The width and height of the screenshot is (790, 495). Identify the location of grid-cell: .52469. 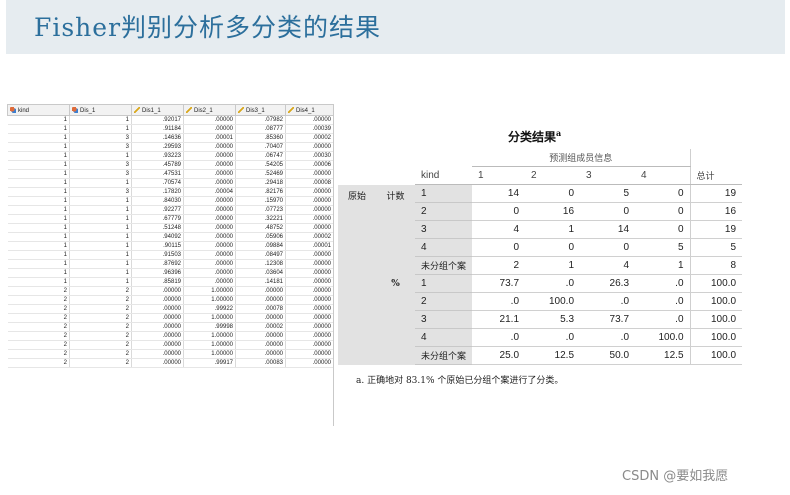
(260, 174).